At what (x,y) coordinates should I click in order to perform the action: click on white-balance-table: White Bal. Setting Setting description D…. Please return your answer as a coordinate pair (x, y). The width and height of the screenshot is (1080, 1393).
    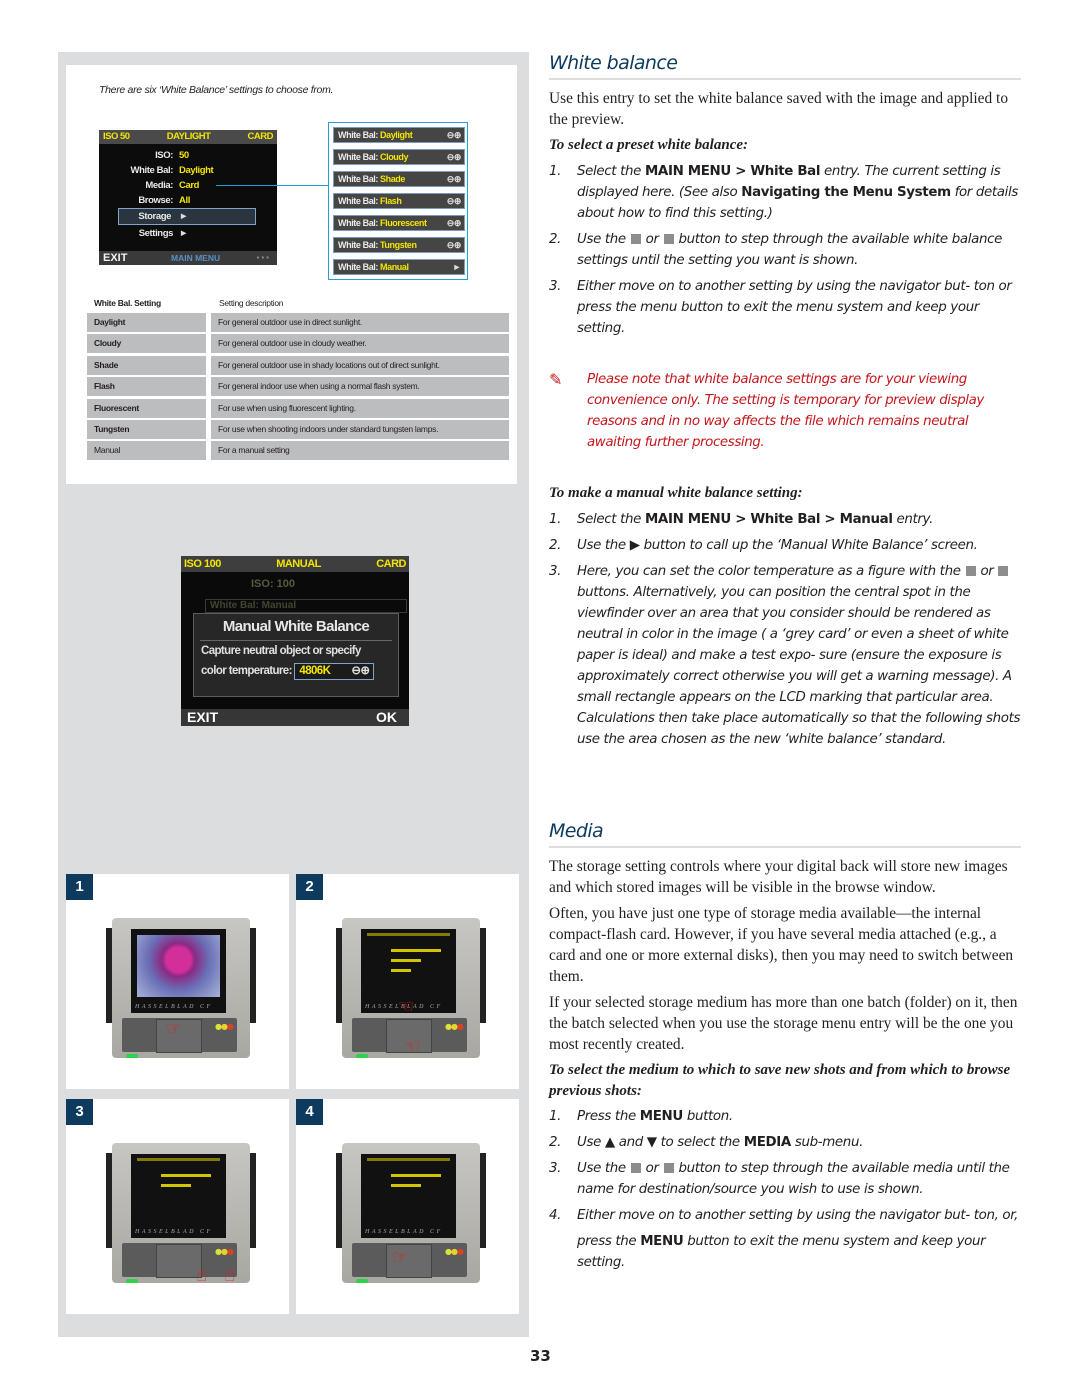
    Looking at the image, I should click on (298, 378).